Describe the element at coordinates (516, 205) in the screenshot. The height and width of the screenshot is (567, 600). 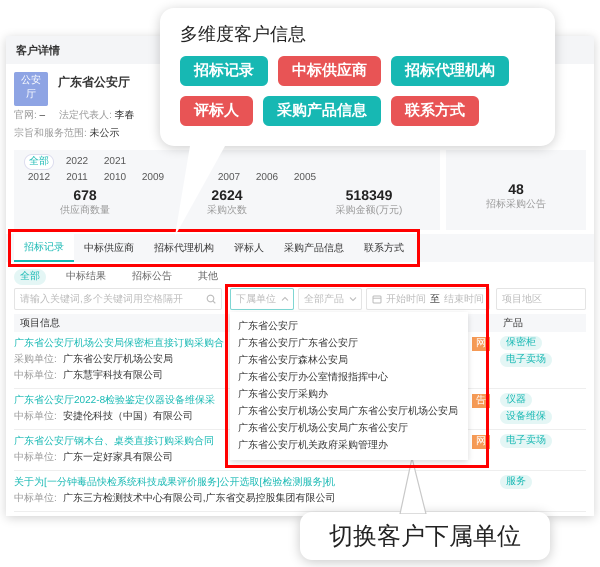
I see `stat-label: 招标采购公告` at that location.